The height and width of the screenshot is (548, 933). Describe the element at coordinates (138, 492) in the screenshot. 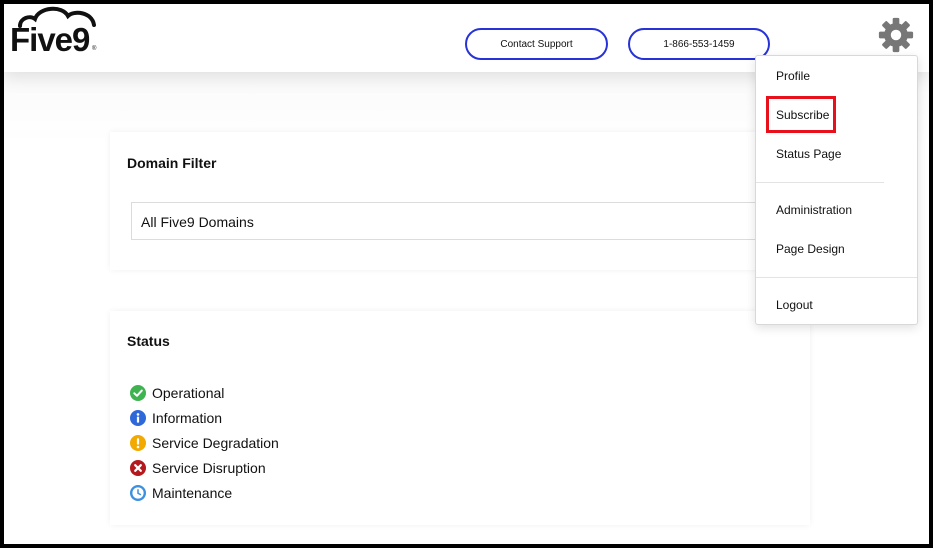

I see `clock-icon` at that location.